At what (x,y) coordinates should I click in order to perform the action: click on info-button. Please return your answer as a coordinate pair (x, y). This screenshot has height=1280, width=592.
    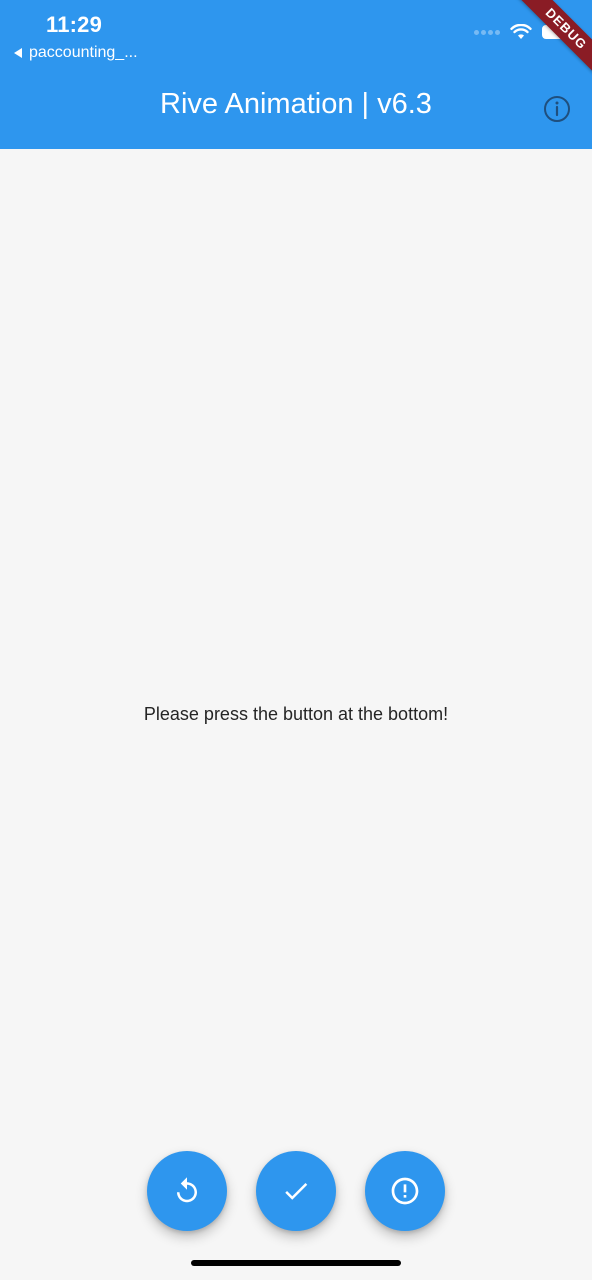
    Looking at the image, I should click on (557, 109).